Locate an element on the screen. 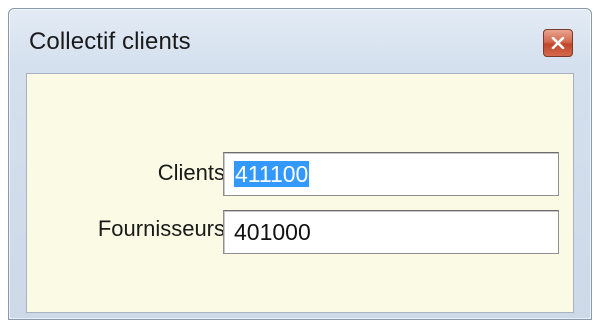 This screenshot has width=600, height=324. close-icon is located at coordinates (558, 43).